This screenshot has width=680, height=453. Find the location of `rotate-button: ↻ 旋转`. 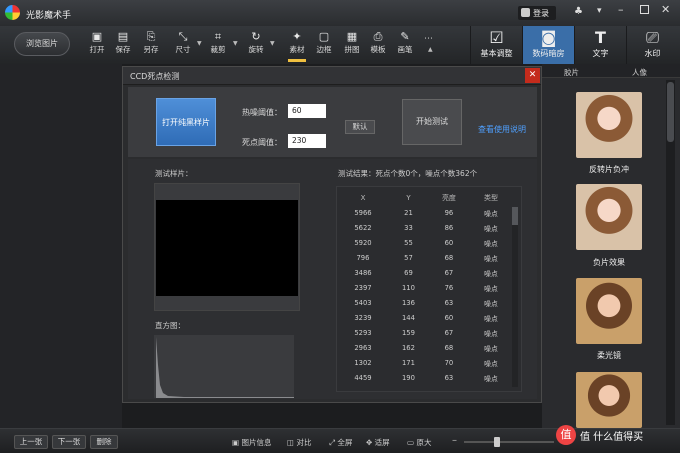

rotate-button: ↻ 旋转 is located at coordinates (256, 42).